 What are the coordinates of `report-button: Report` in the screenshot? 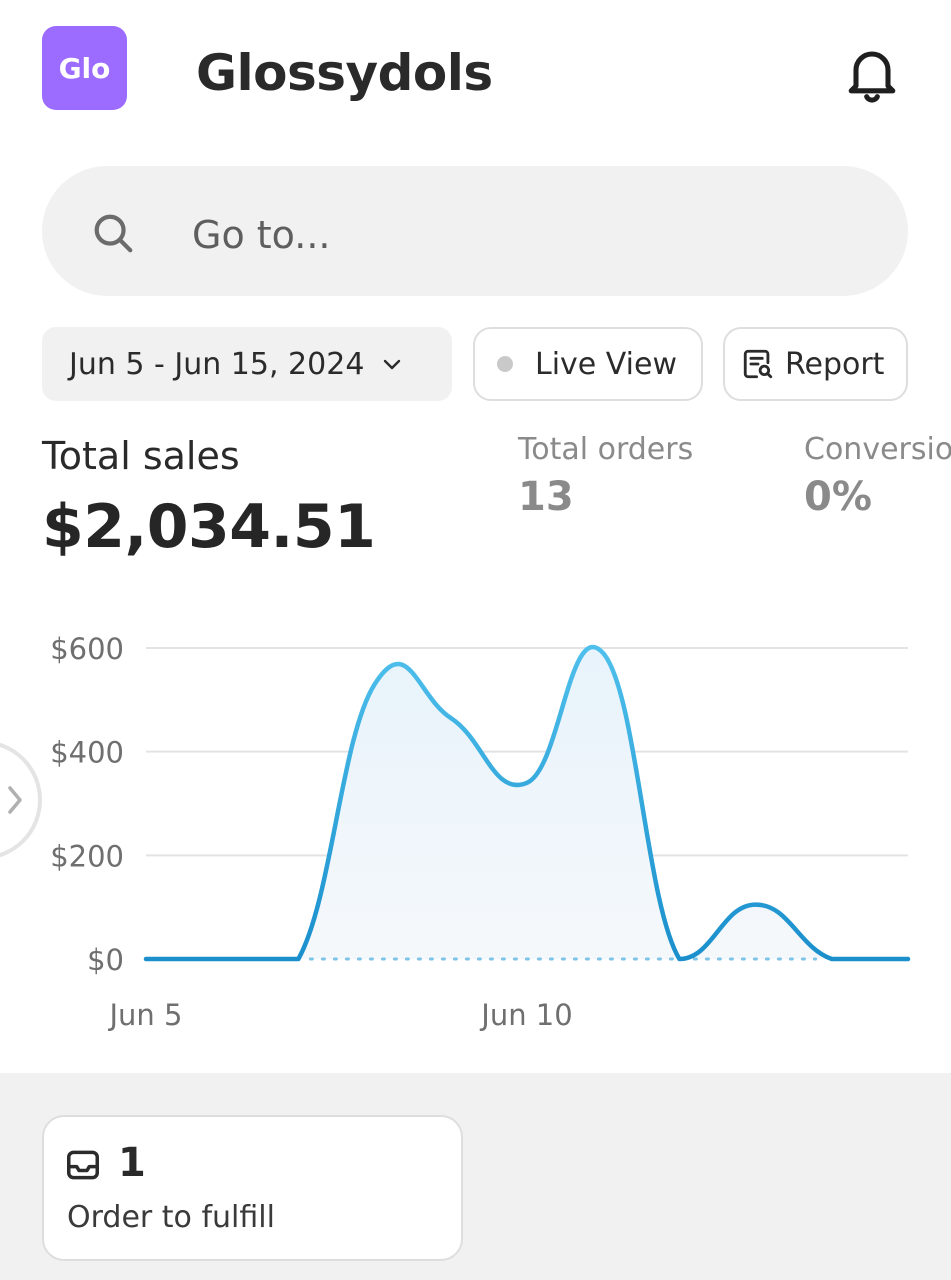 It's located at (815, 364).